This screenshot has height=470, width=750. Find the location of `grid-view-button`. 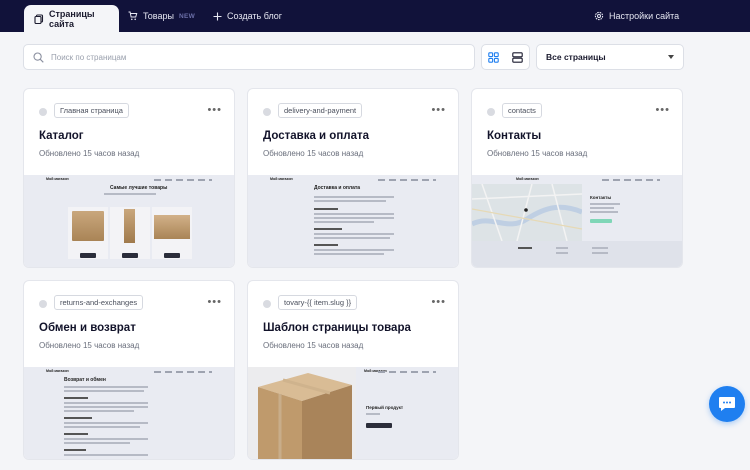

grid-view-button is located at coordinates (494, 57).